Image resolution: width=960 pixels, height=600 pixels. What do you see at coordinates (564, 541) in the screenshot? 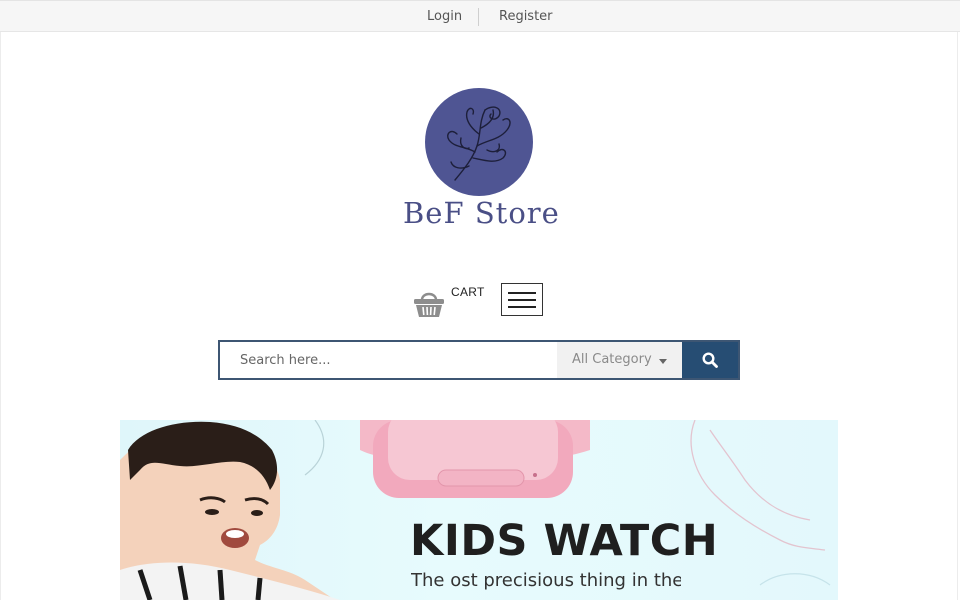
I see `banner-title: KIDS WATCH` at bounding box center [564, 541].